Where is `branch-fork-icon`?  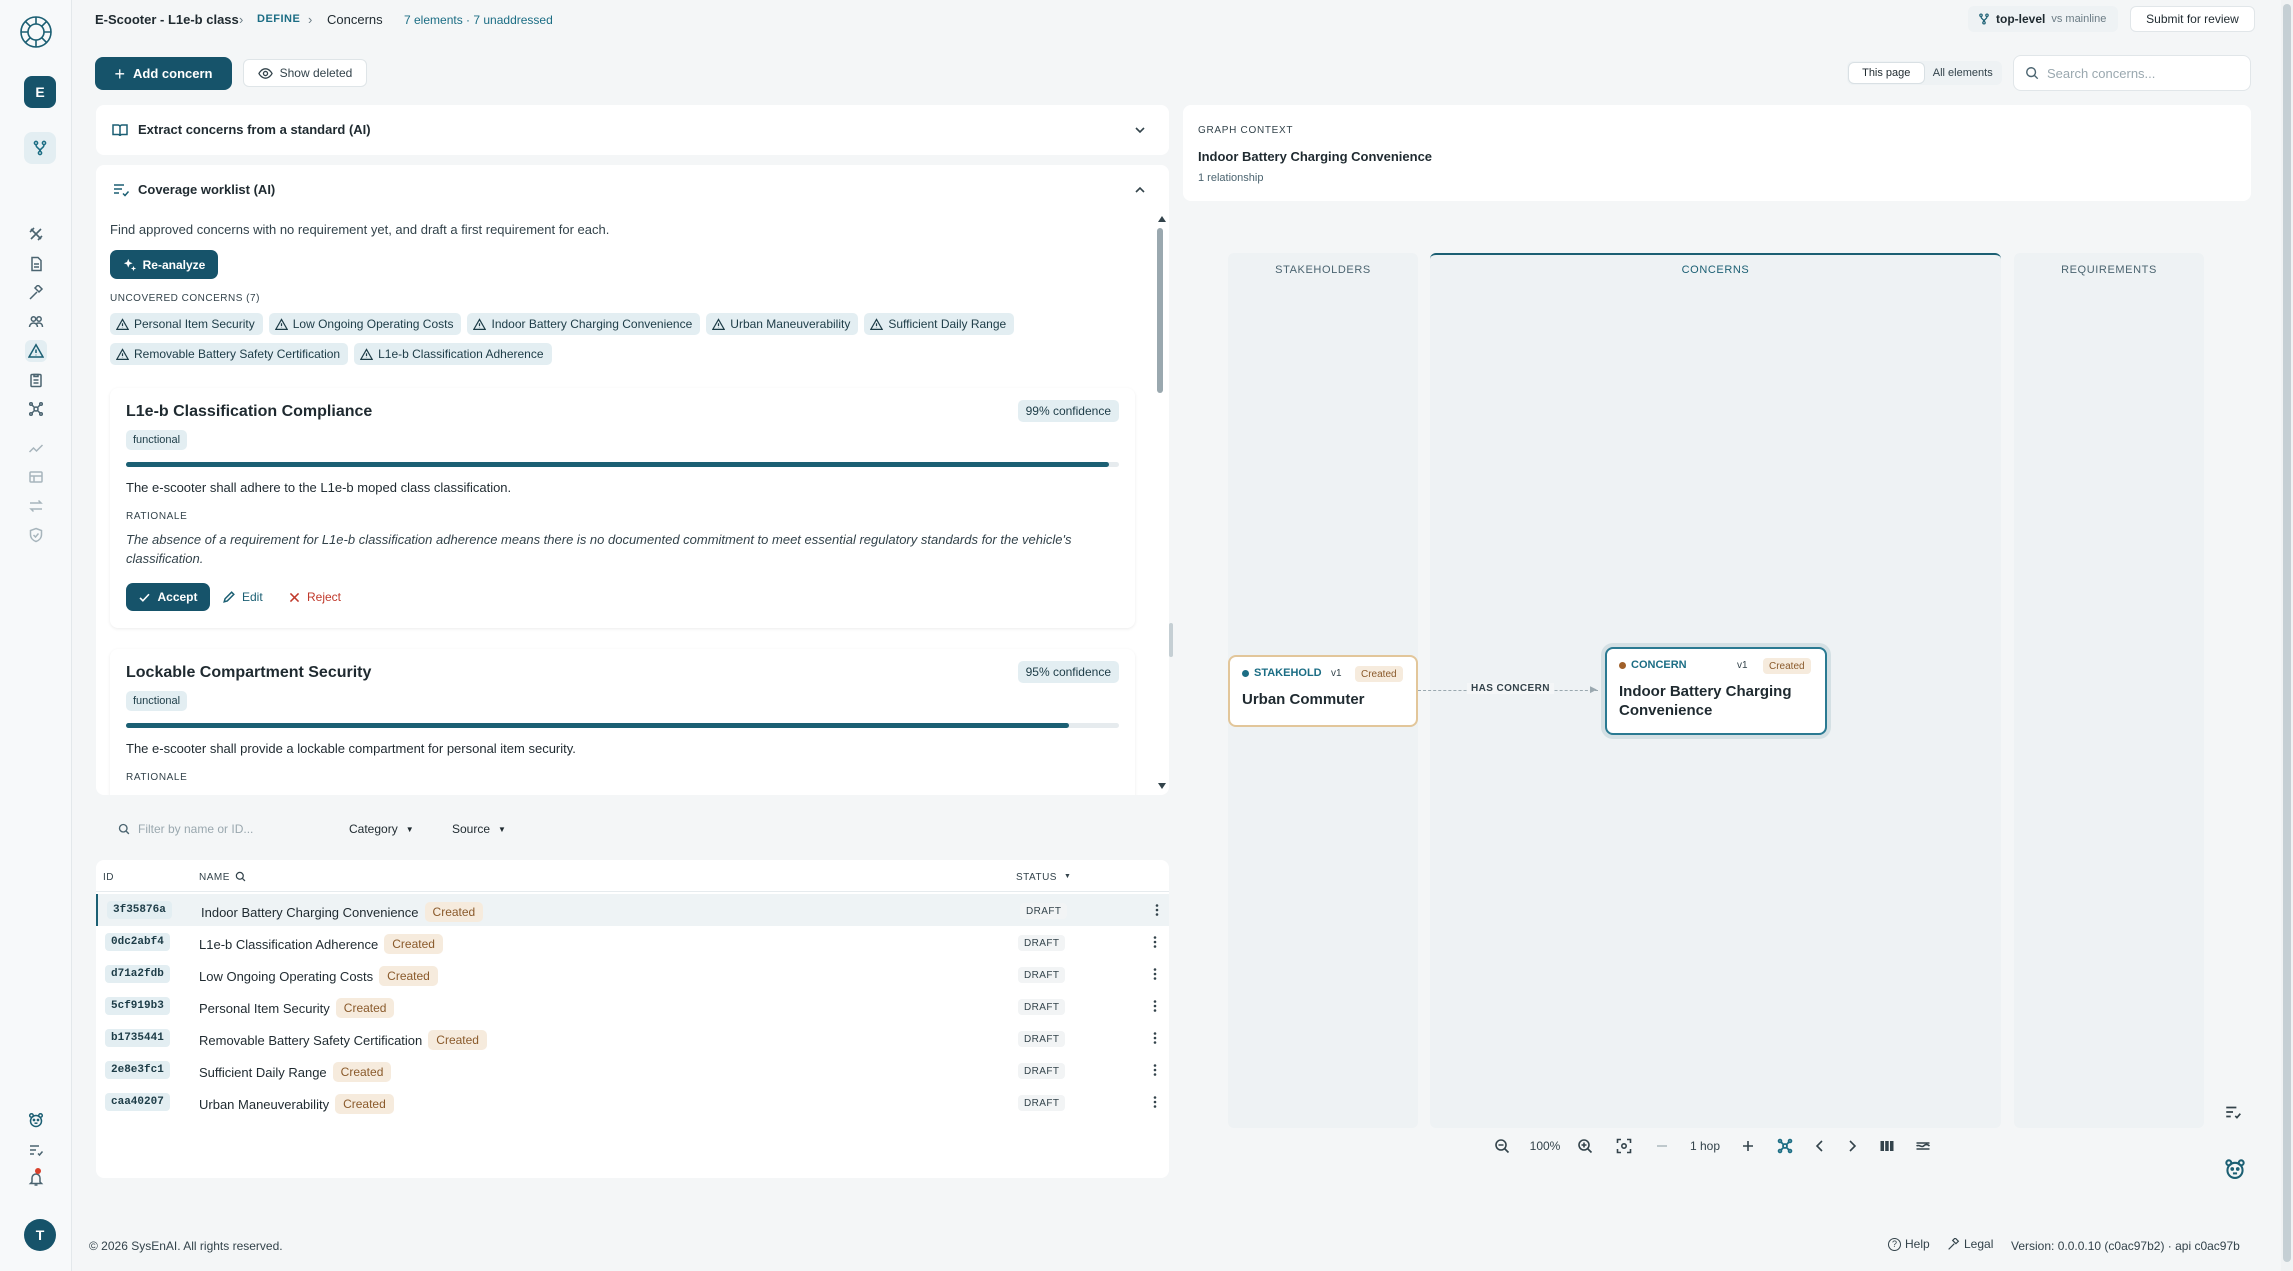 branch-fork-icon is located at coordinates (40, 148).